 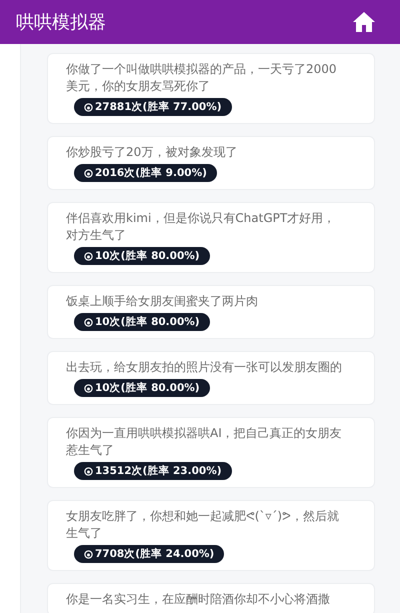 I want to click on scenario-text: 饭桌上顺手给女朋友闺蜜夹了两片肉, so click(x=162, y=301).